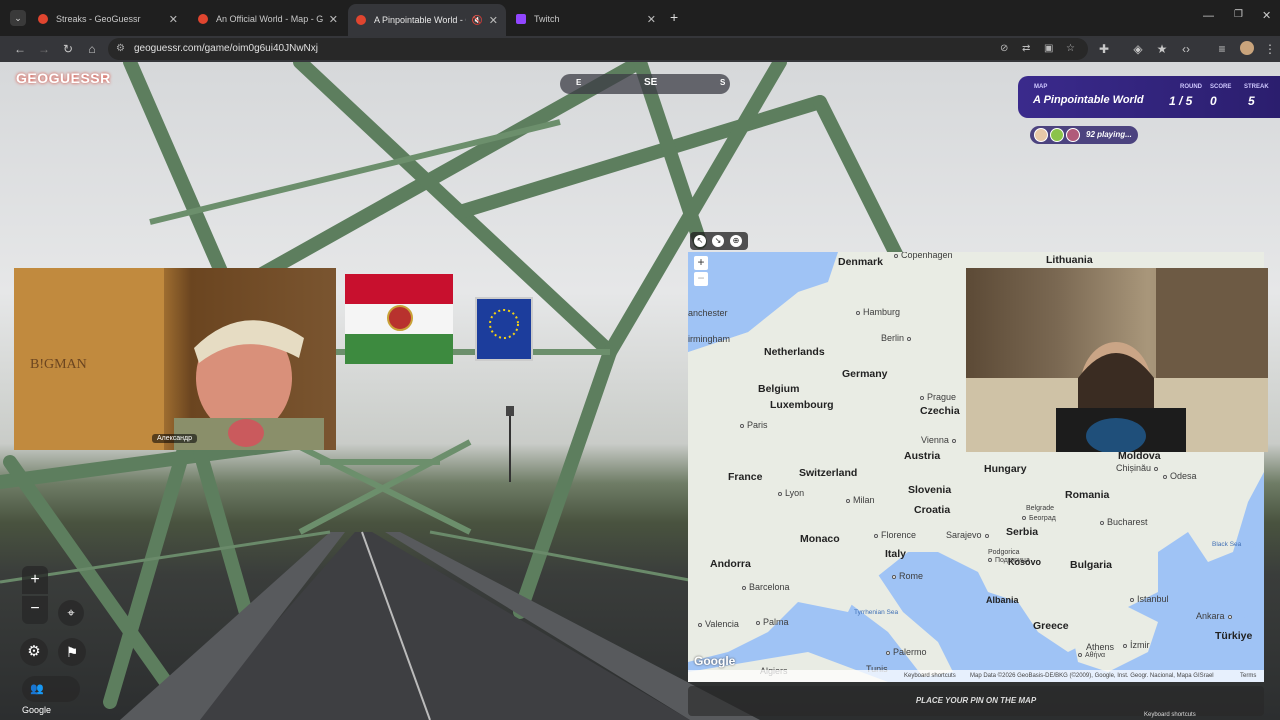 The width and height of the screenshot is (1280, 720). I want to click on extension-icon: ◈, so click(1138, 49).